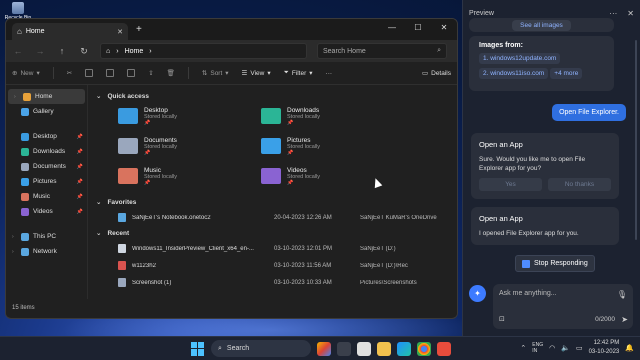  Describe the element at coordinates (70, 31) in the screenshot. I see `tab-home: ⌂ Home ✕` at that location.